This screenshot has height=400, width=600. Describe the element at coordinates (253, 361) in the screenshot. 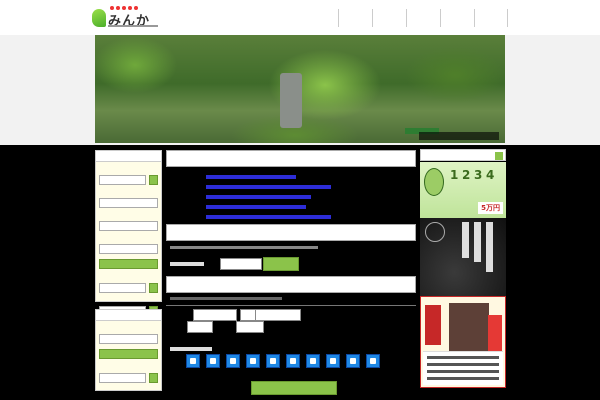

I see `bath-icon` at that location.